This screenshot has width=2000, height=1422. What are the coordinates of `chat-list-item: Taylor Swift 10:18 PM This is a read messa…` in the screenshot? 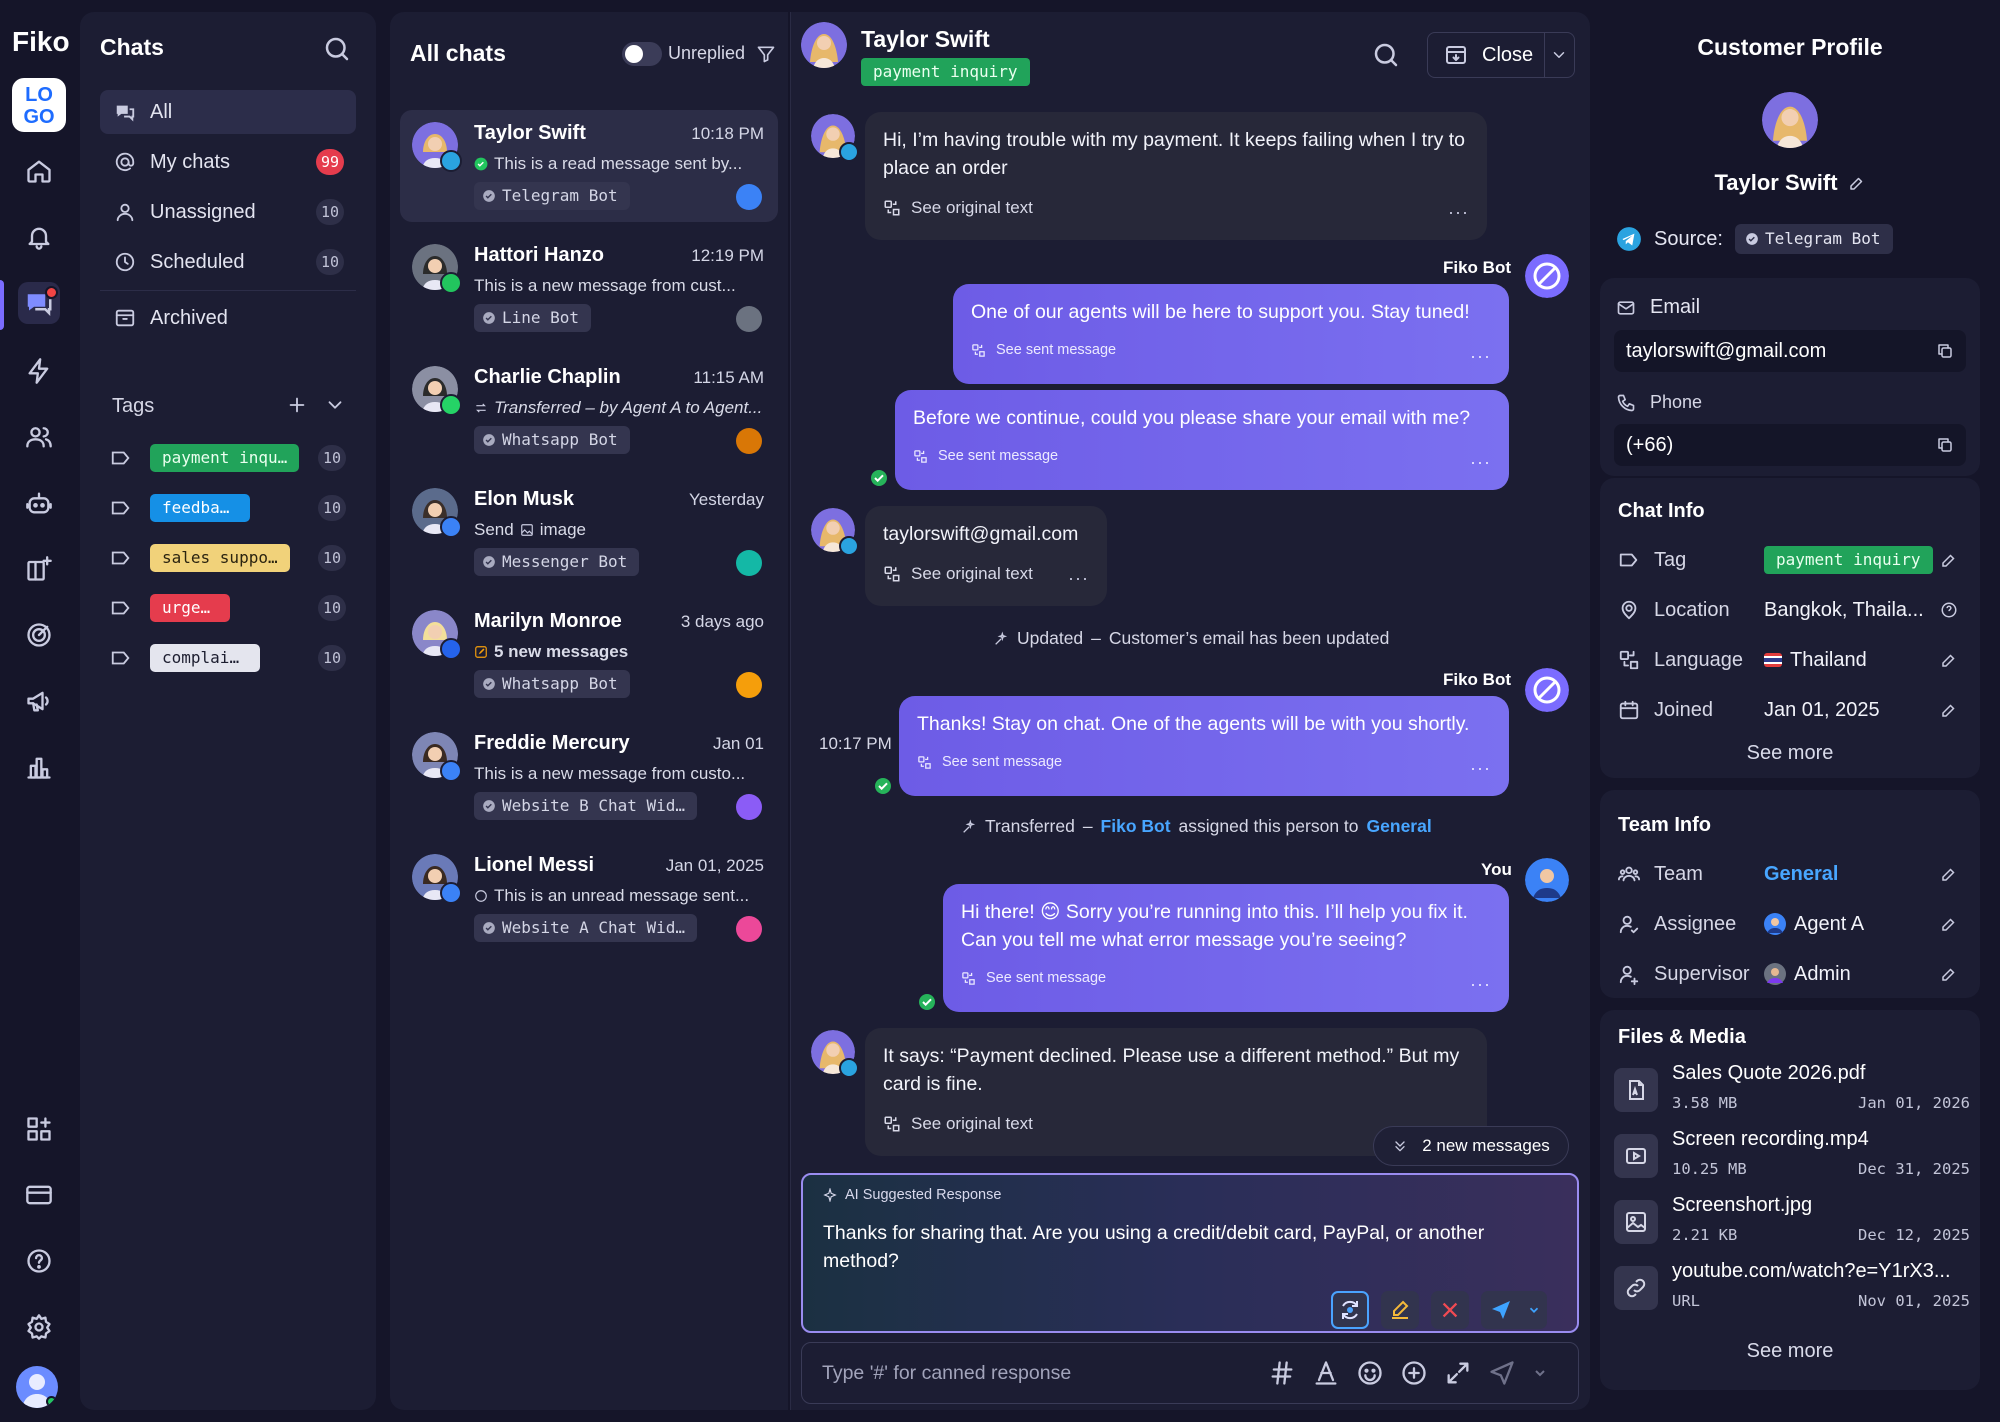 It's located at (589, 166).